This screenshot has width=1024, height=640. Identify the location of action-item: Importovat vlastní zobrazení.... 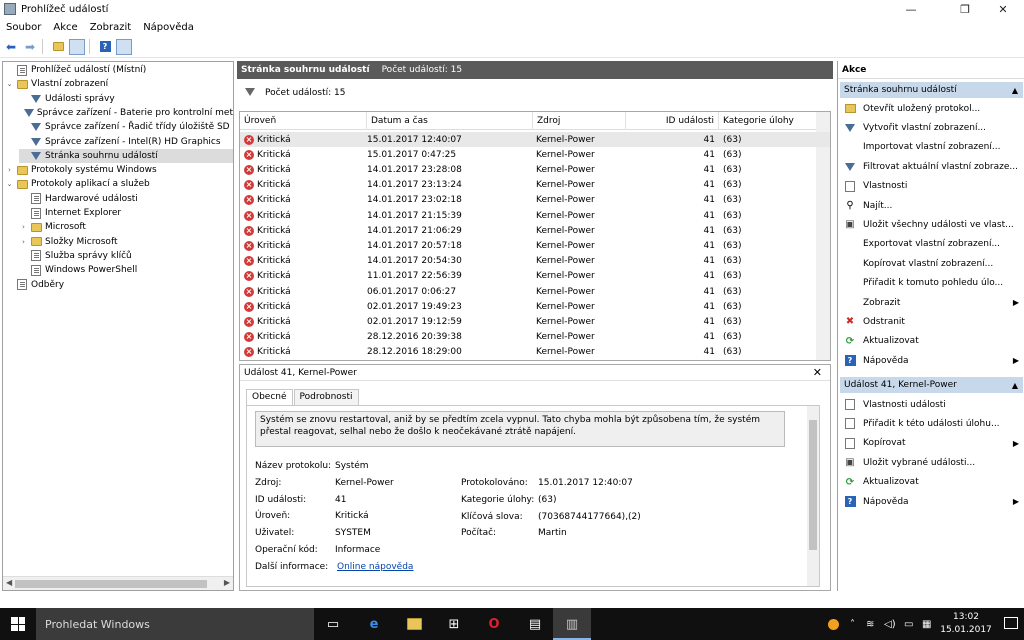
(931, 147).